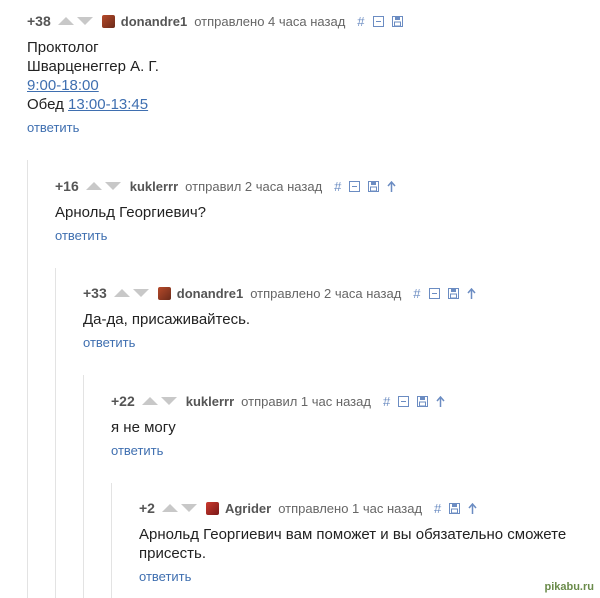 The image size is (600, 598). Describe the element at coordinates (269, 21) in the screenshot. I see `timestamp: отправлено 4 часа назад` at that location.